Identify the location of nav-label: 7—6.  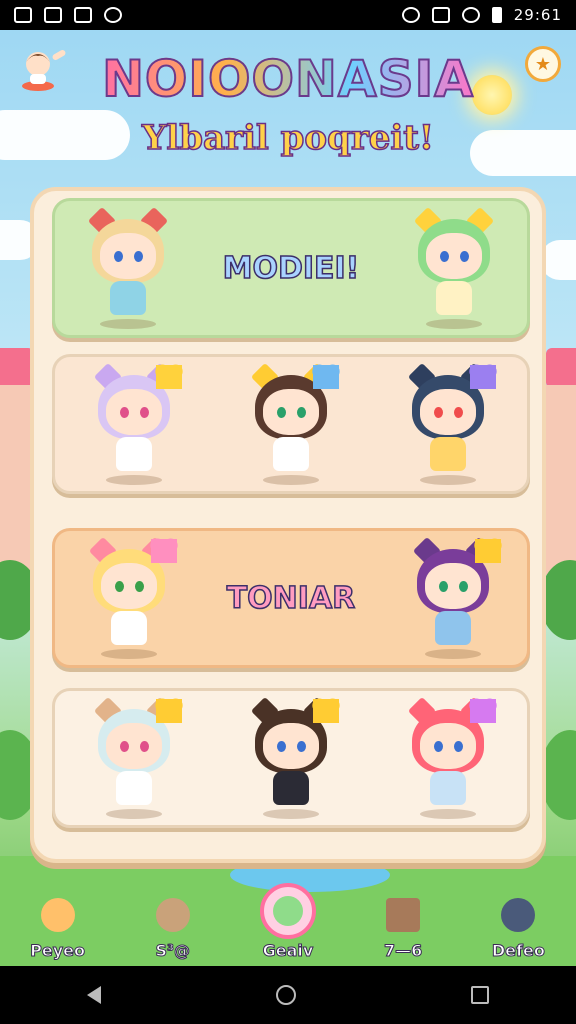
(403, 951).